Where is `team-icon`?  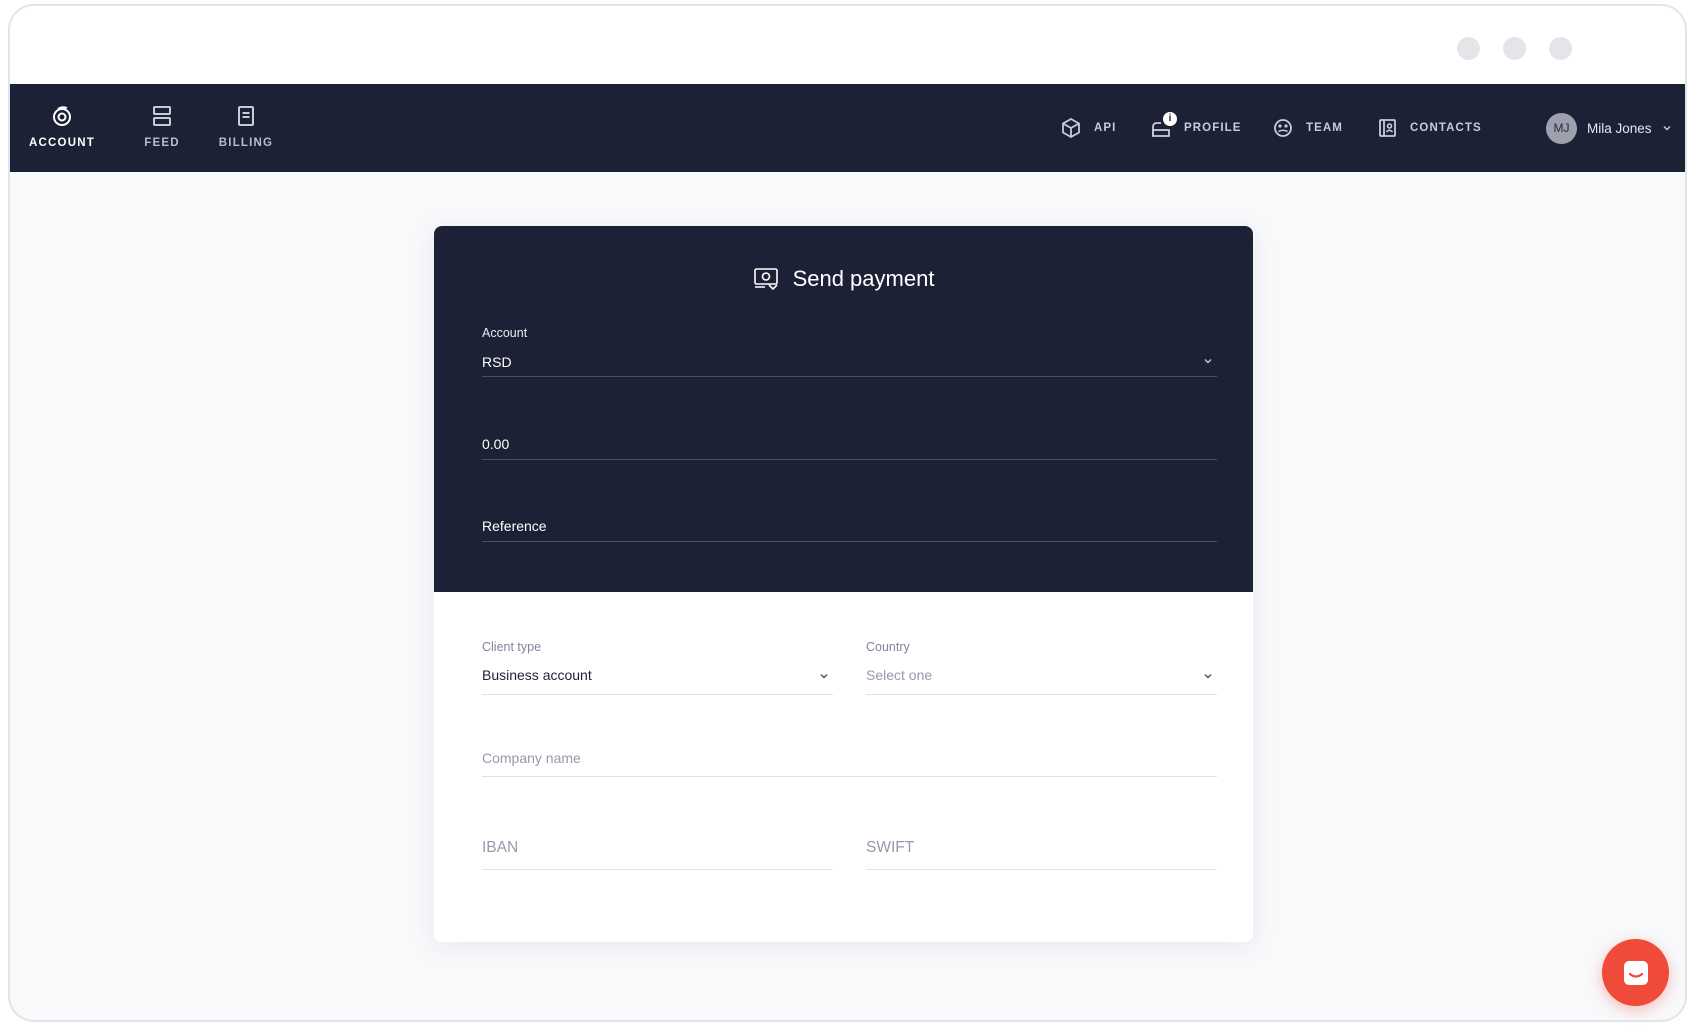 team-icon is located at coordinates (1283, 128).